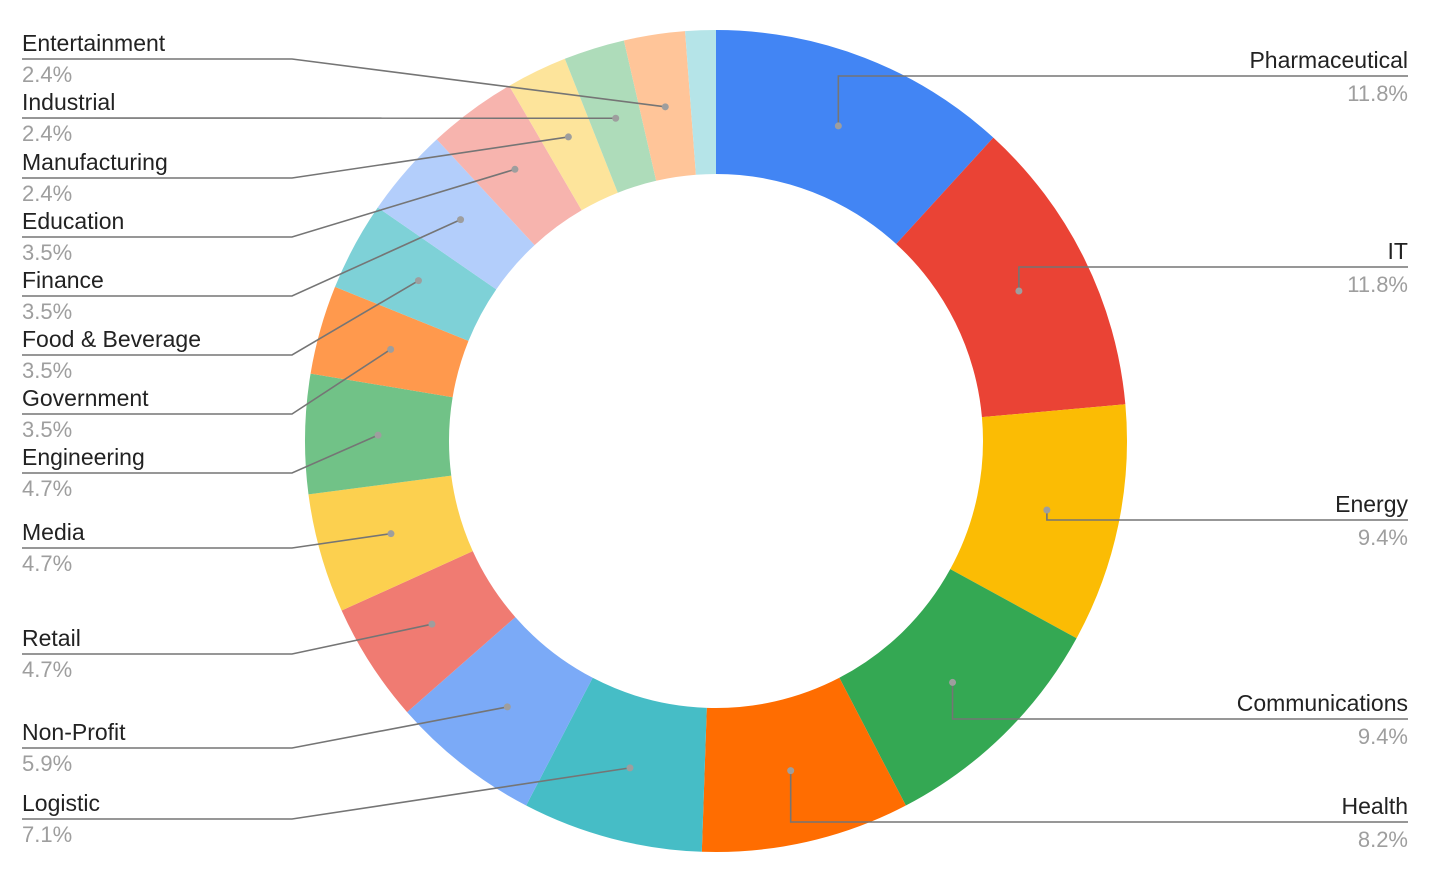  I want to click on value-food-and-beverage: 3.5%, so click(47, 370).